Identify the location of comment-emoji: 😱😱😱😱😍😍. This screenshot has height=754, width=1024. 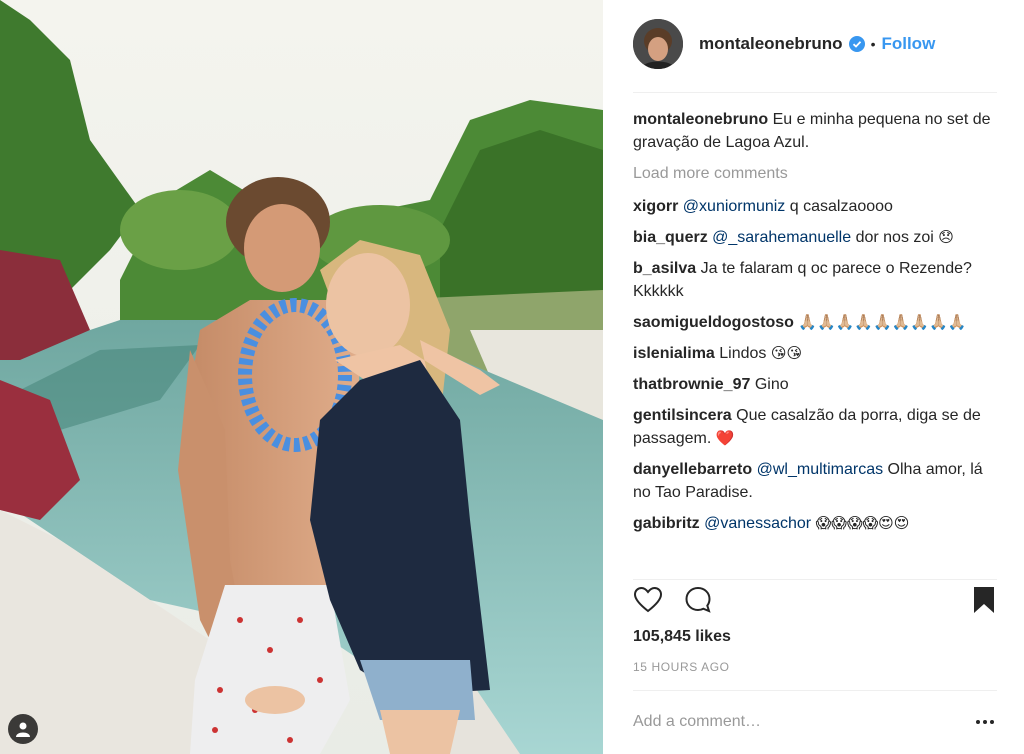
(862, 523).